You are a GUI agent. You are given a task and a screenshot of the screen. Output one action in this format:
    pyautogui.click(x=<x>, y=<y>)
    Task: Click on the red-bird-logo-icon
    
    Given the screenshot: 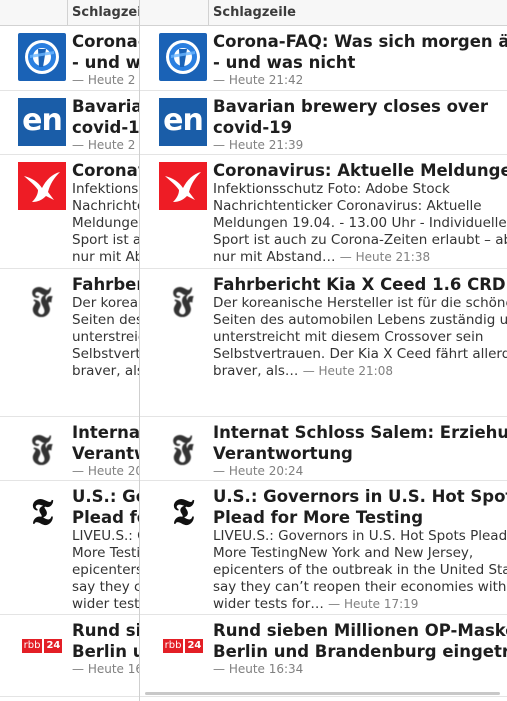 What is the action you would take?
    pyautogui.click(x=183, y=186)
    